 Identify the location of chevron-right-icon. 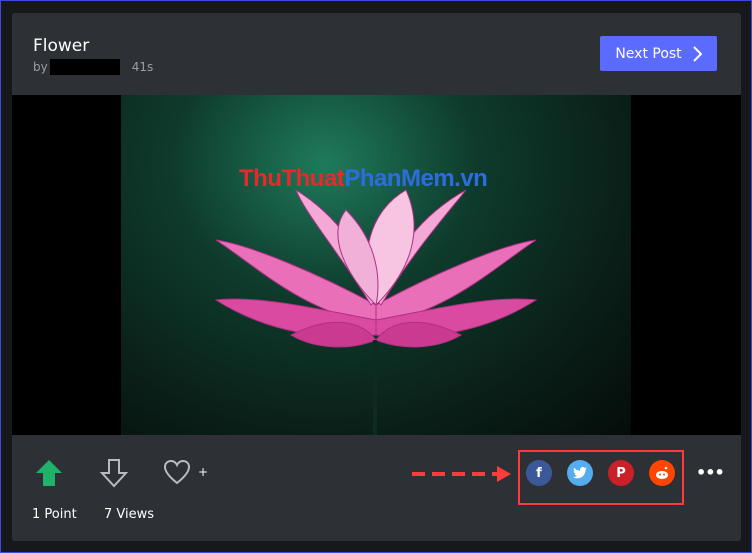
(697, 53).